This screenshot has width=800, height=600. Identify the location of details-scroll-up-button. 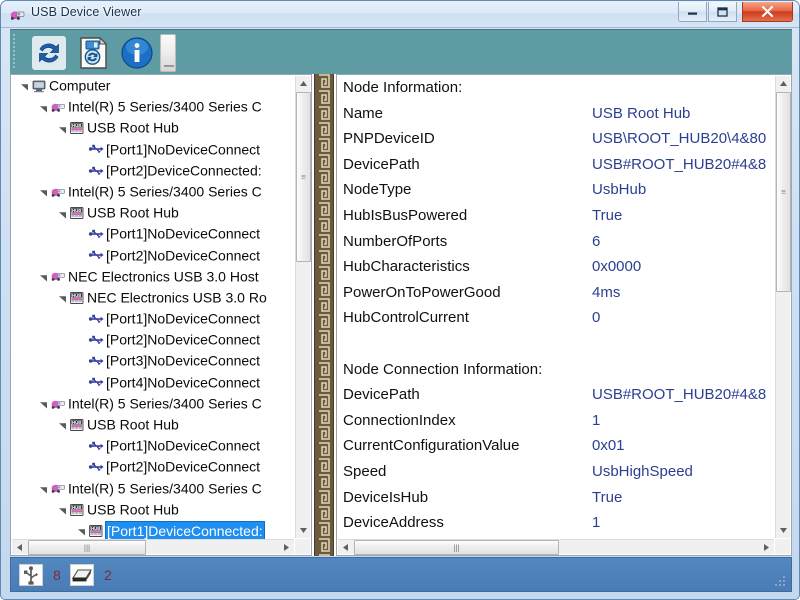
(783, 83).